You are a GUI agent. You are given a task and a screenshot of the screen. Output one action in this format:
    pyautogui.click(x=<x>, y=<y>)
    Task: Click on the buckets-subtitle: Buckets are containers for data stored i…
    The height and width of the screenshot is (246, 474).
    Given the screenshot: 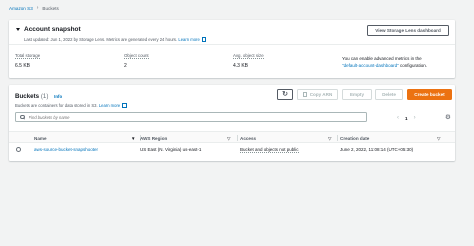 What is the action you would take?
    pyautogui.click(x=71, y=105)
    